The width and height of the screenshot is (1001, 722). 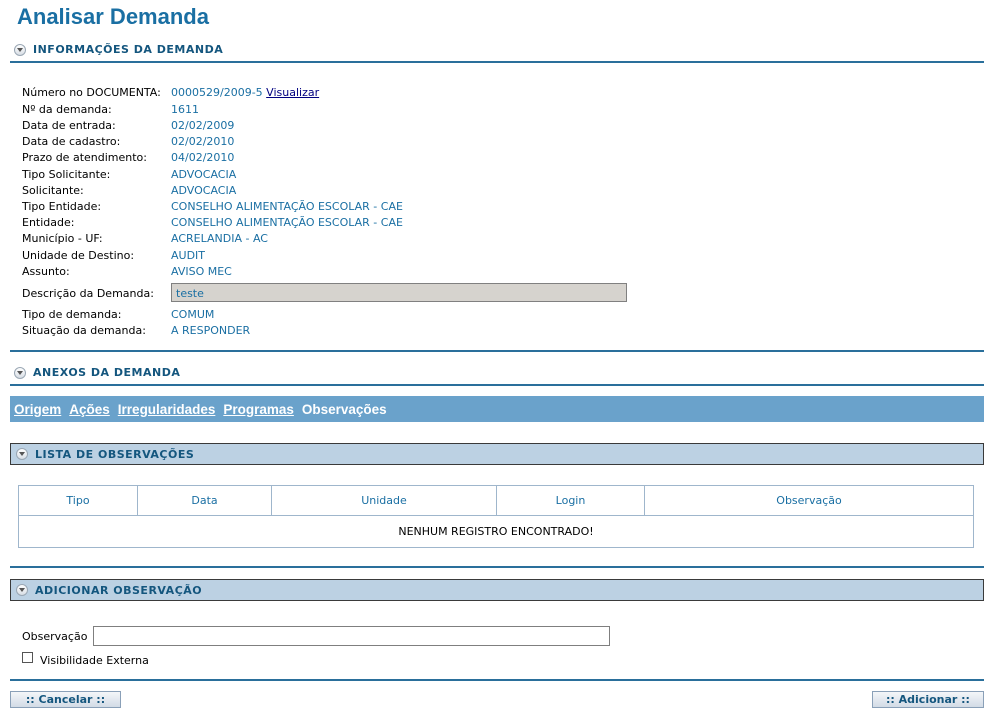 I want to click on adicionar-observacao-header: ADICIONAR OBSERVAÇÃO, so click(x=497, y=590).